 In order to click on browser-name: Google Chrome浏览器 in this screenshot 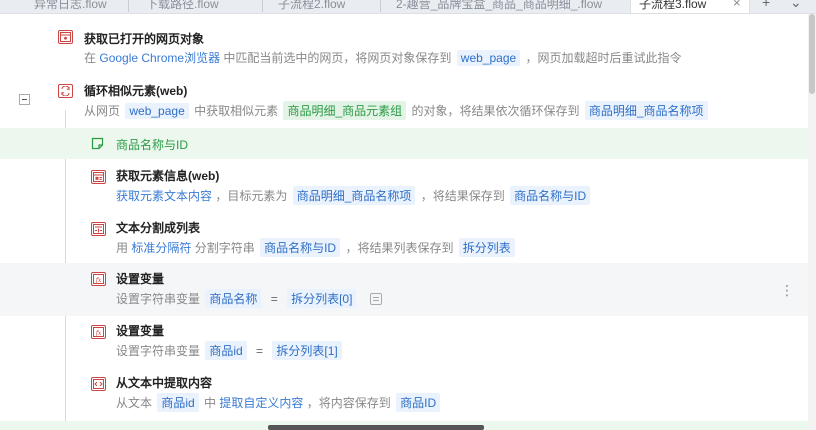, I will do `click(159, 58)`.